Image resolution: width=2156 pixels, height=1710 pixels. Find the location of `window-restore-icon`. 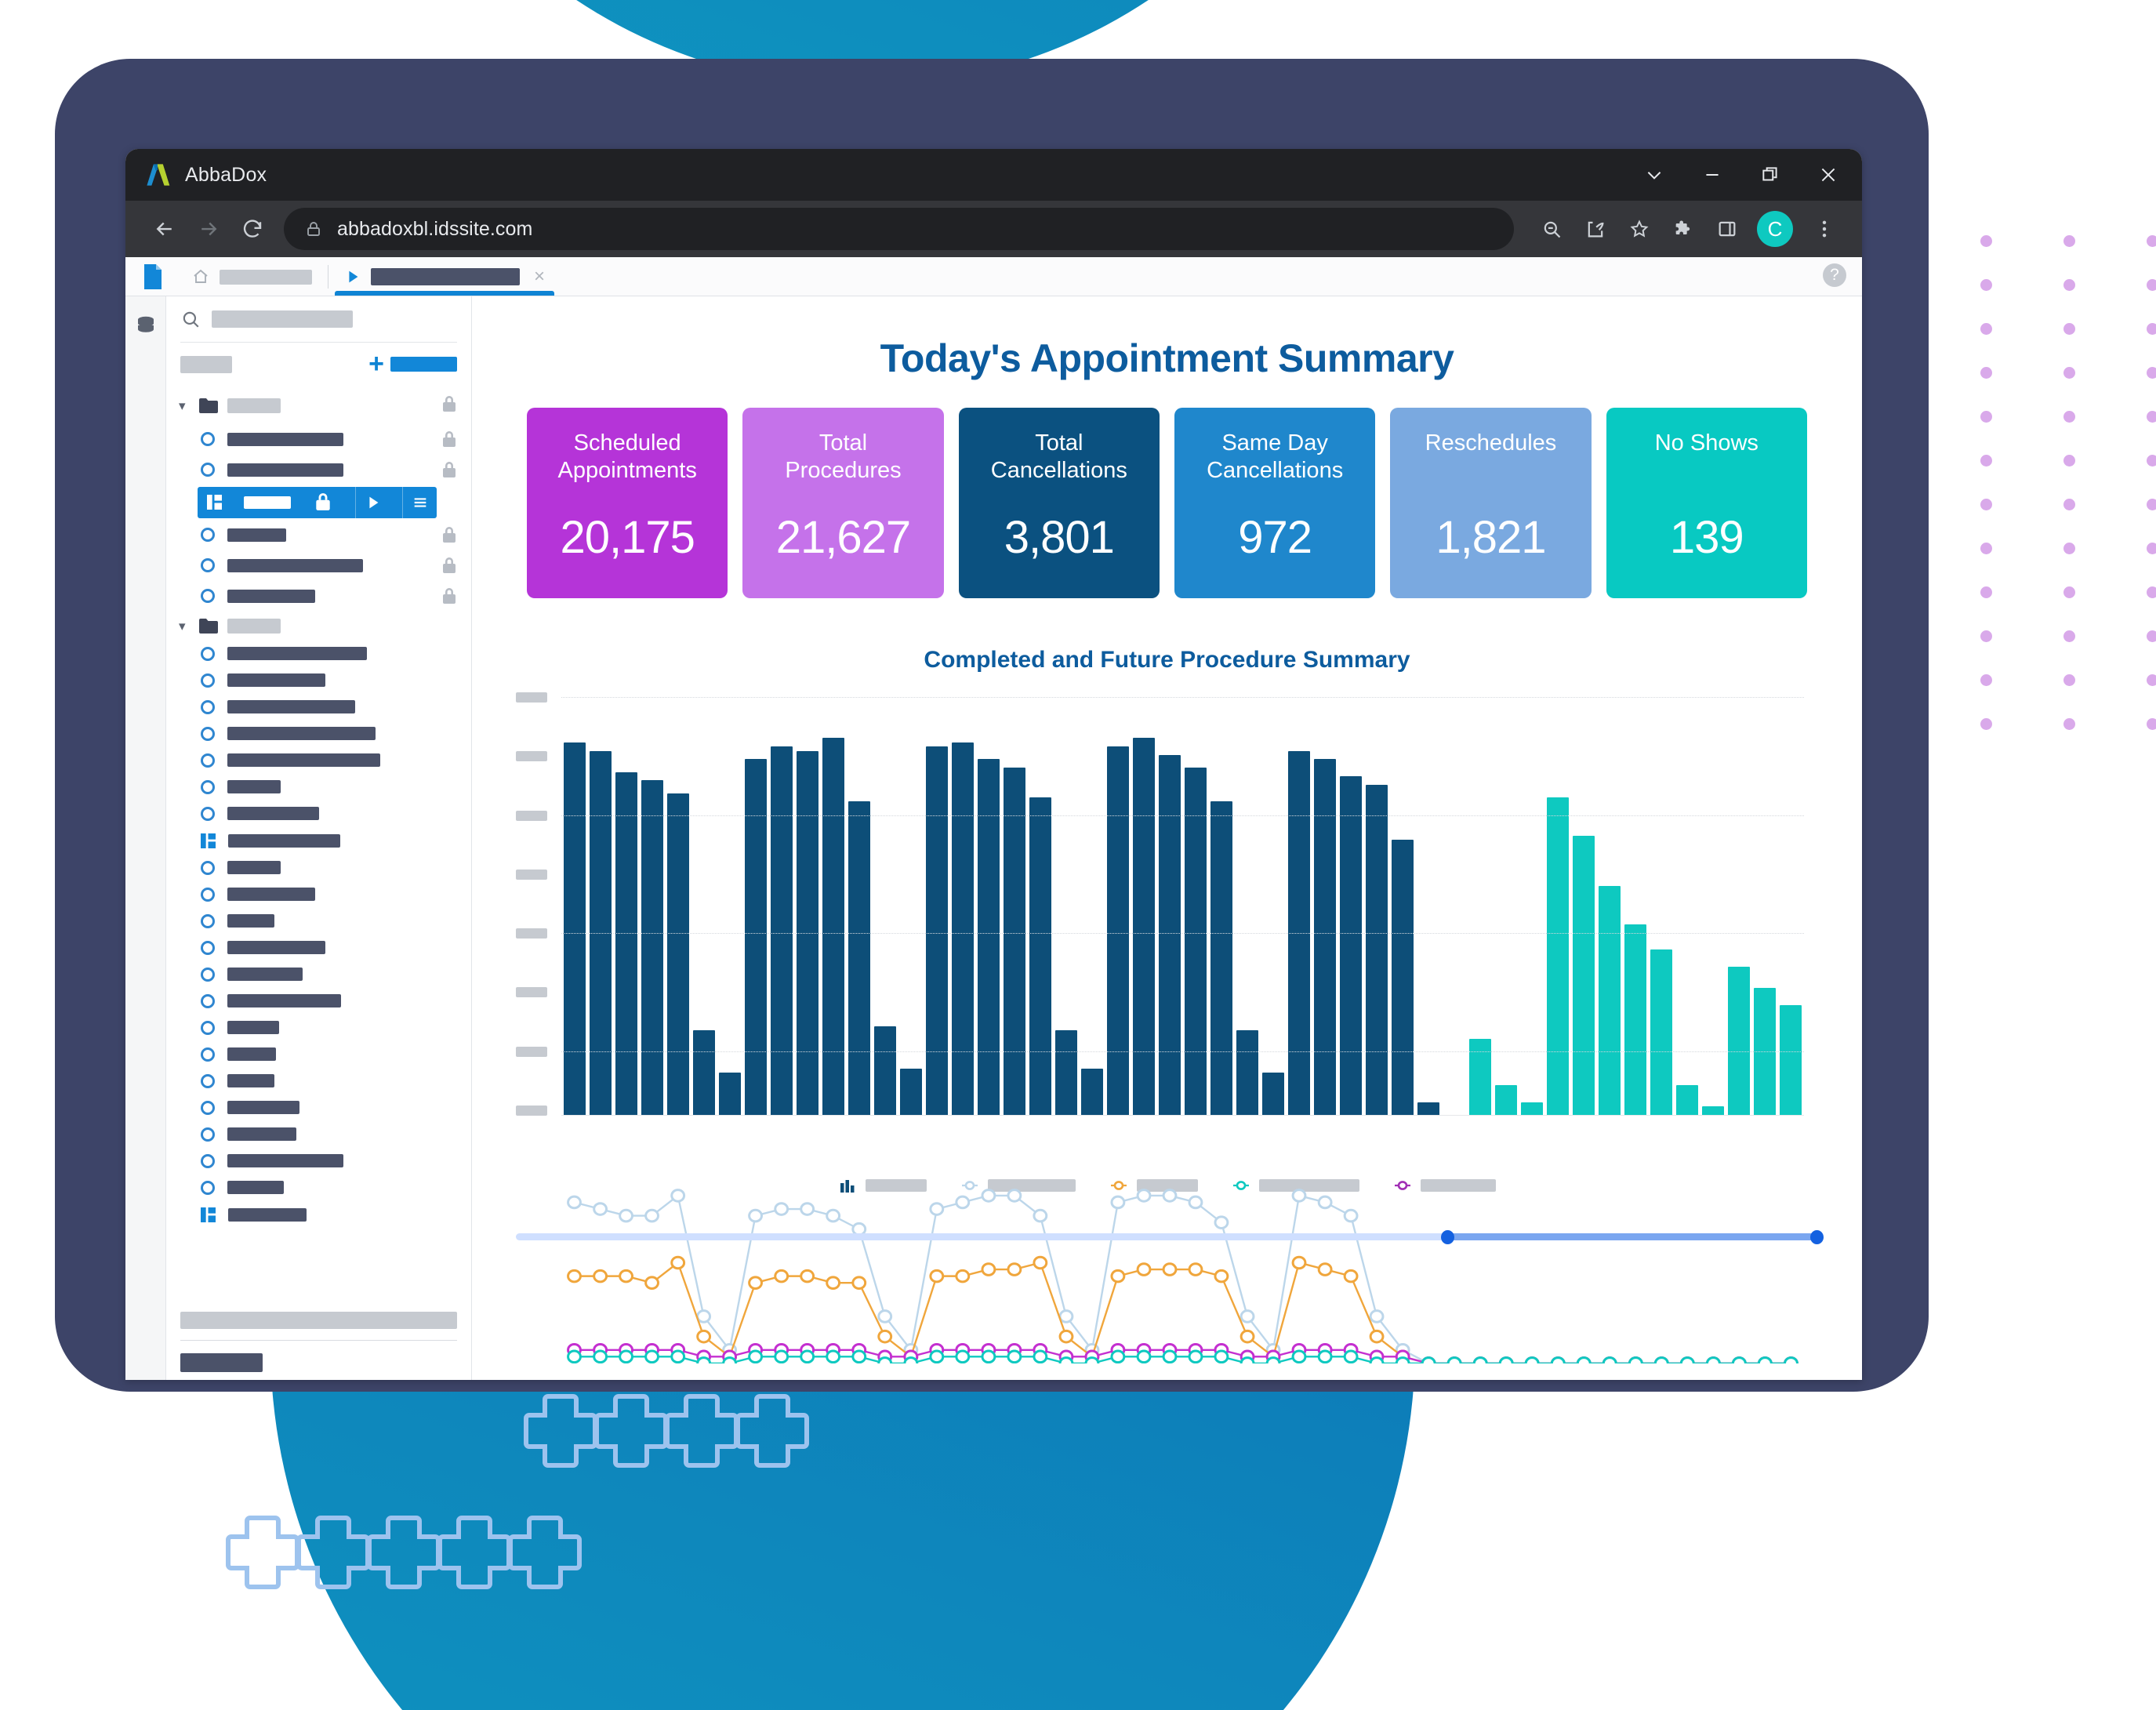

window-restore-icon is located at coordinates (1770, 175).